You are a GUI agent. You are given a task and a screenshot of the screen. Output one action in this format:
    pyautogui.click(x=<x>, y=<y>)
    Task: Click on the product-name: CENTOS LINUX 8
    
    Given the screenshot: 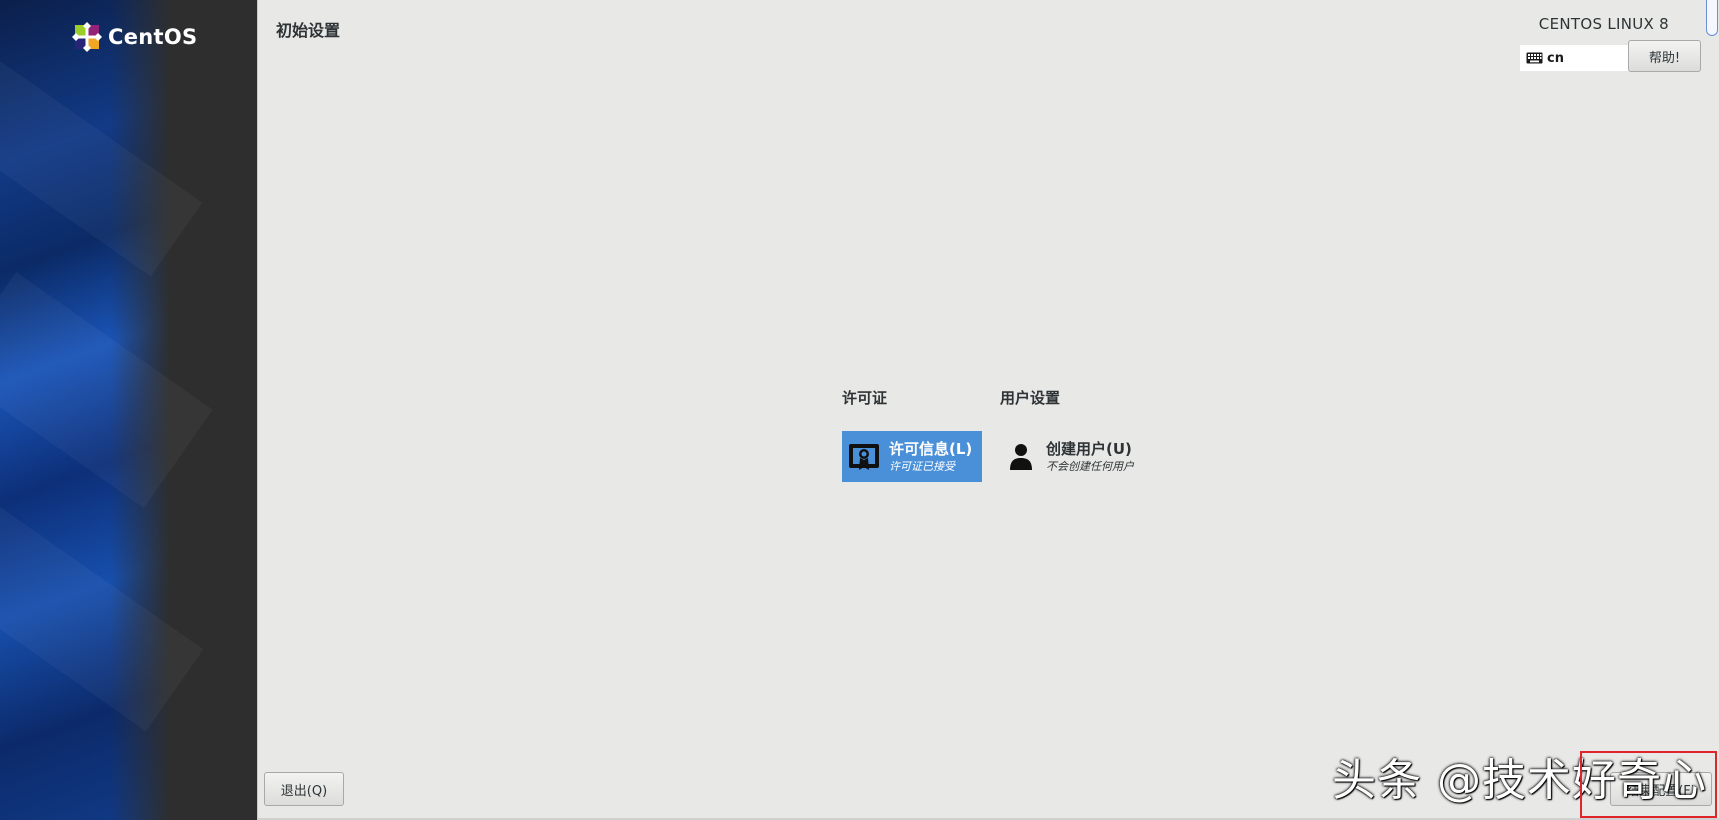 What is the action you would take?
    pyautogui.click(x=1603, y=24)
    